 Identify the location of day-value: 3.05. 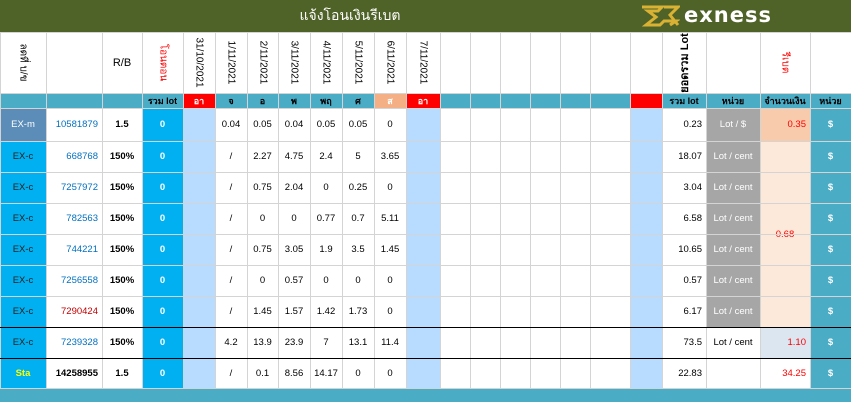
(294, 249).